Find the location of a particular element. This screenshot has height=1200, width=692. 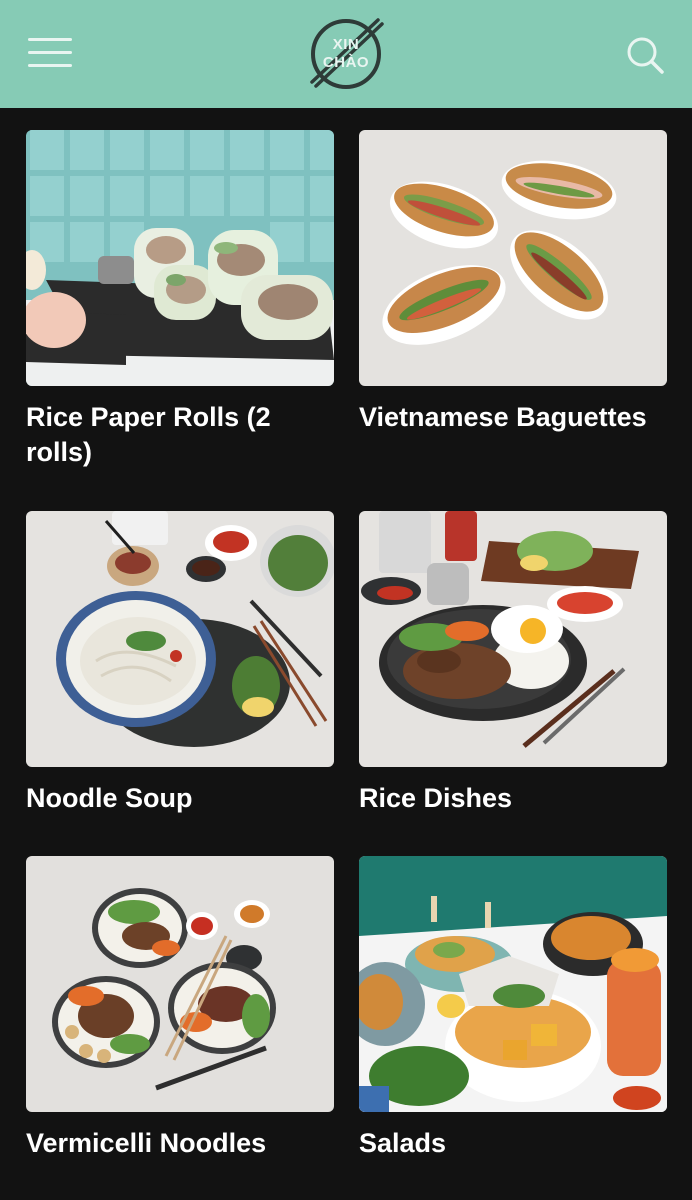

category-title: Noodle Soup is located at coordinates (109, 798).